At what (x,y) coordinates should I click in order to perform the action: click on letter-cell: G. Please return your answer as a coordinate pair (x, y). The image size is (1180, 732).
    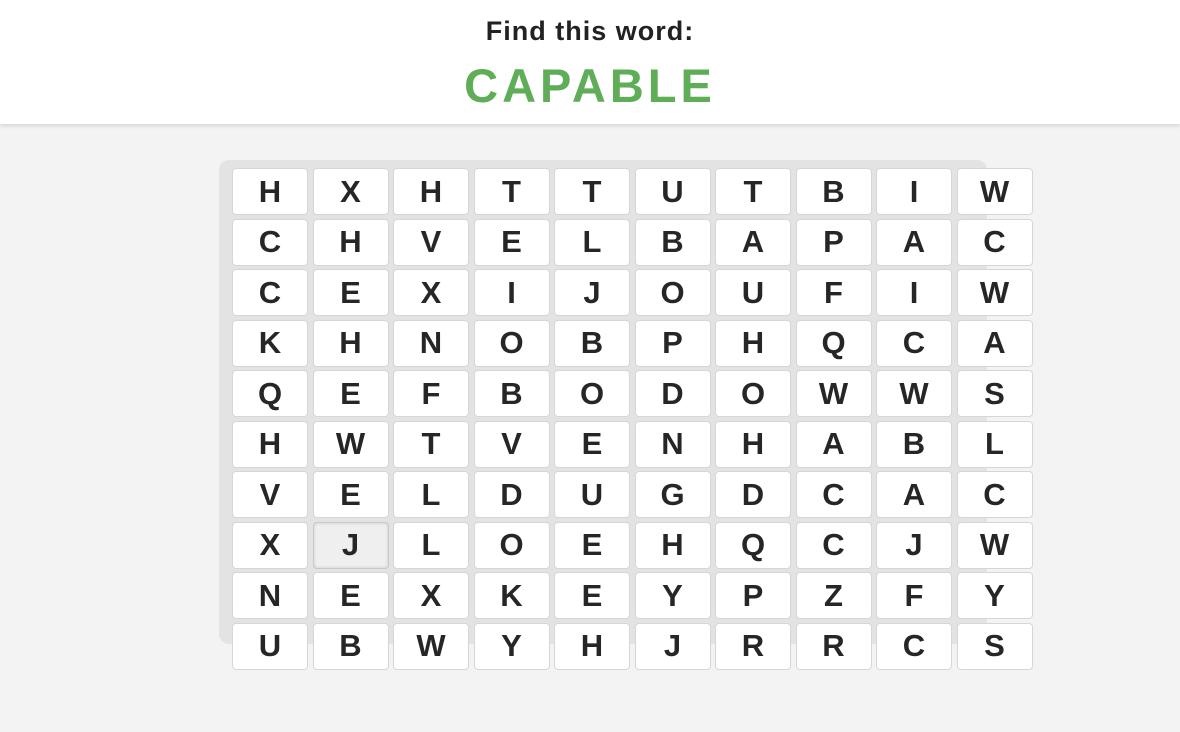
    Looking at the image, I should click on (672, 494).